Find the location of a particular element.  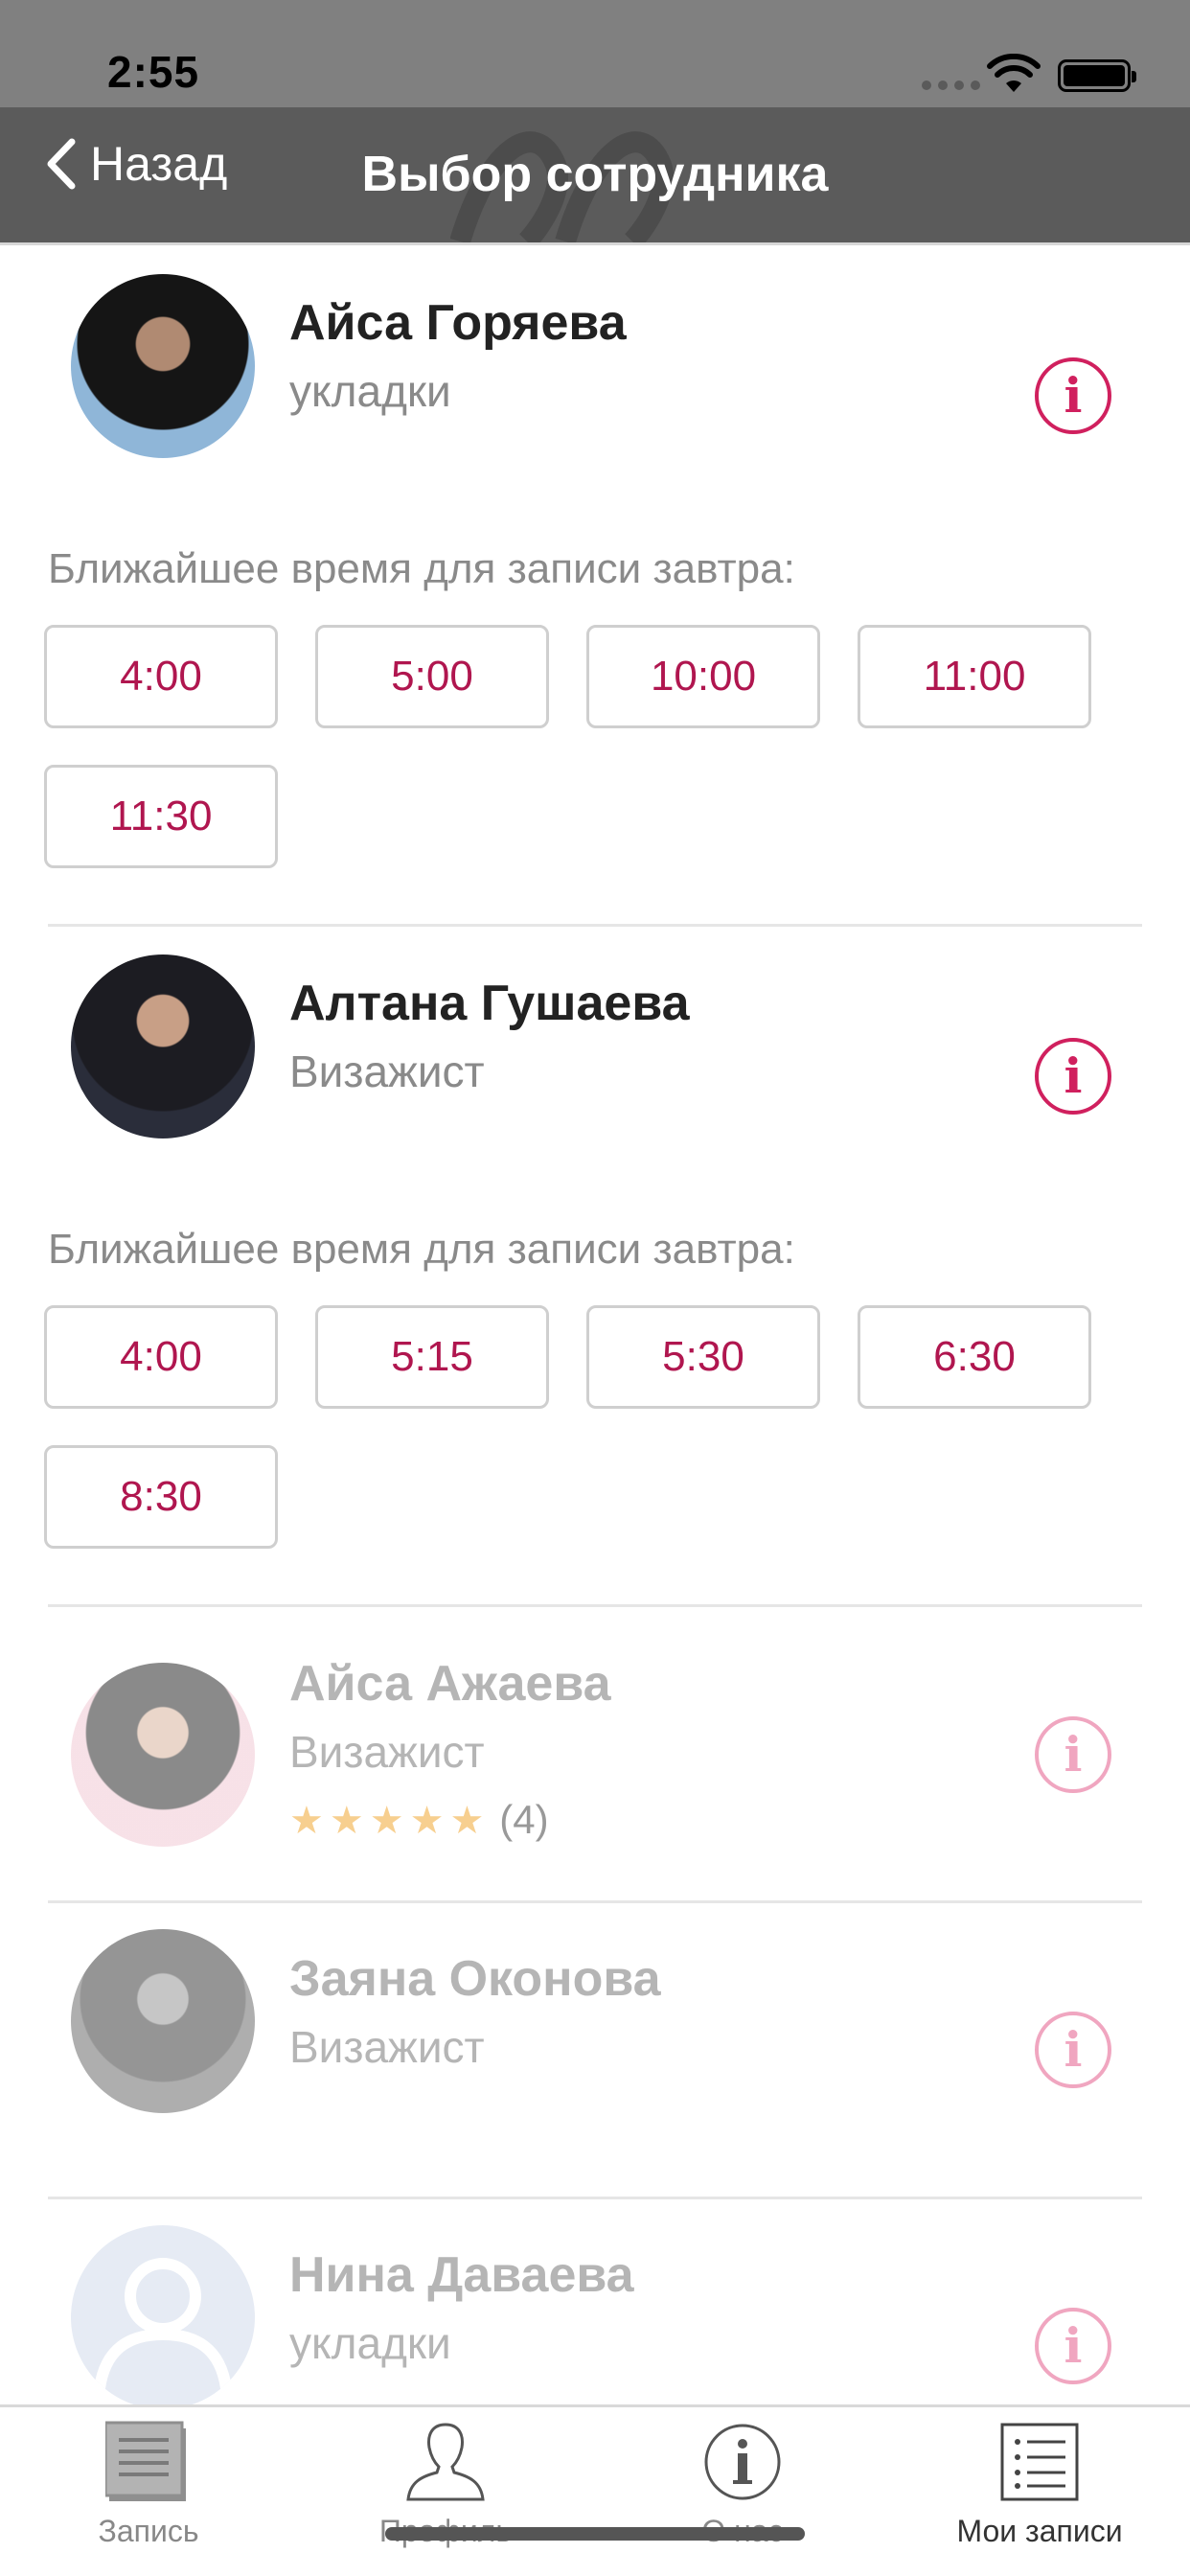

battery-icon is located at coordinates (1097, 75).